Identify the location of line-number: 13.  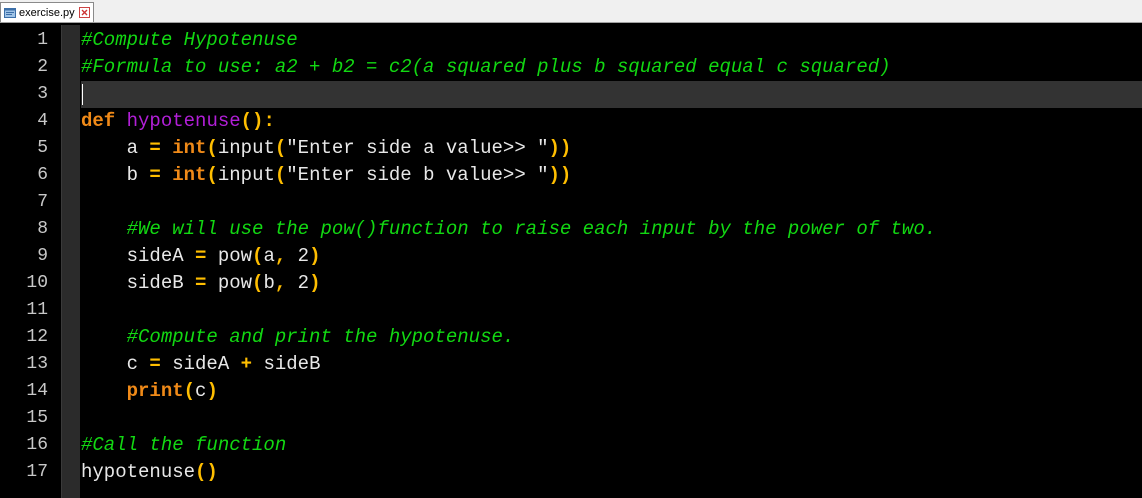
(37, 364).